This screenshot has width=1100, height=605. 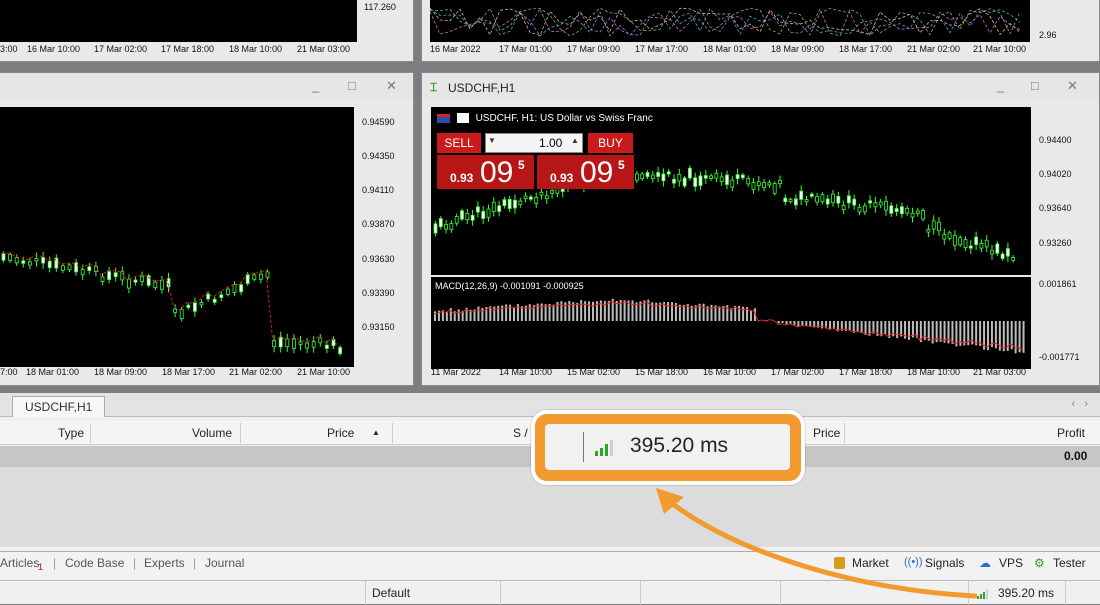 I want to click on tab-articles: Articles, so click(x=19, y=563).